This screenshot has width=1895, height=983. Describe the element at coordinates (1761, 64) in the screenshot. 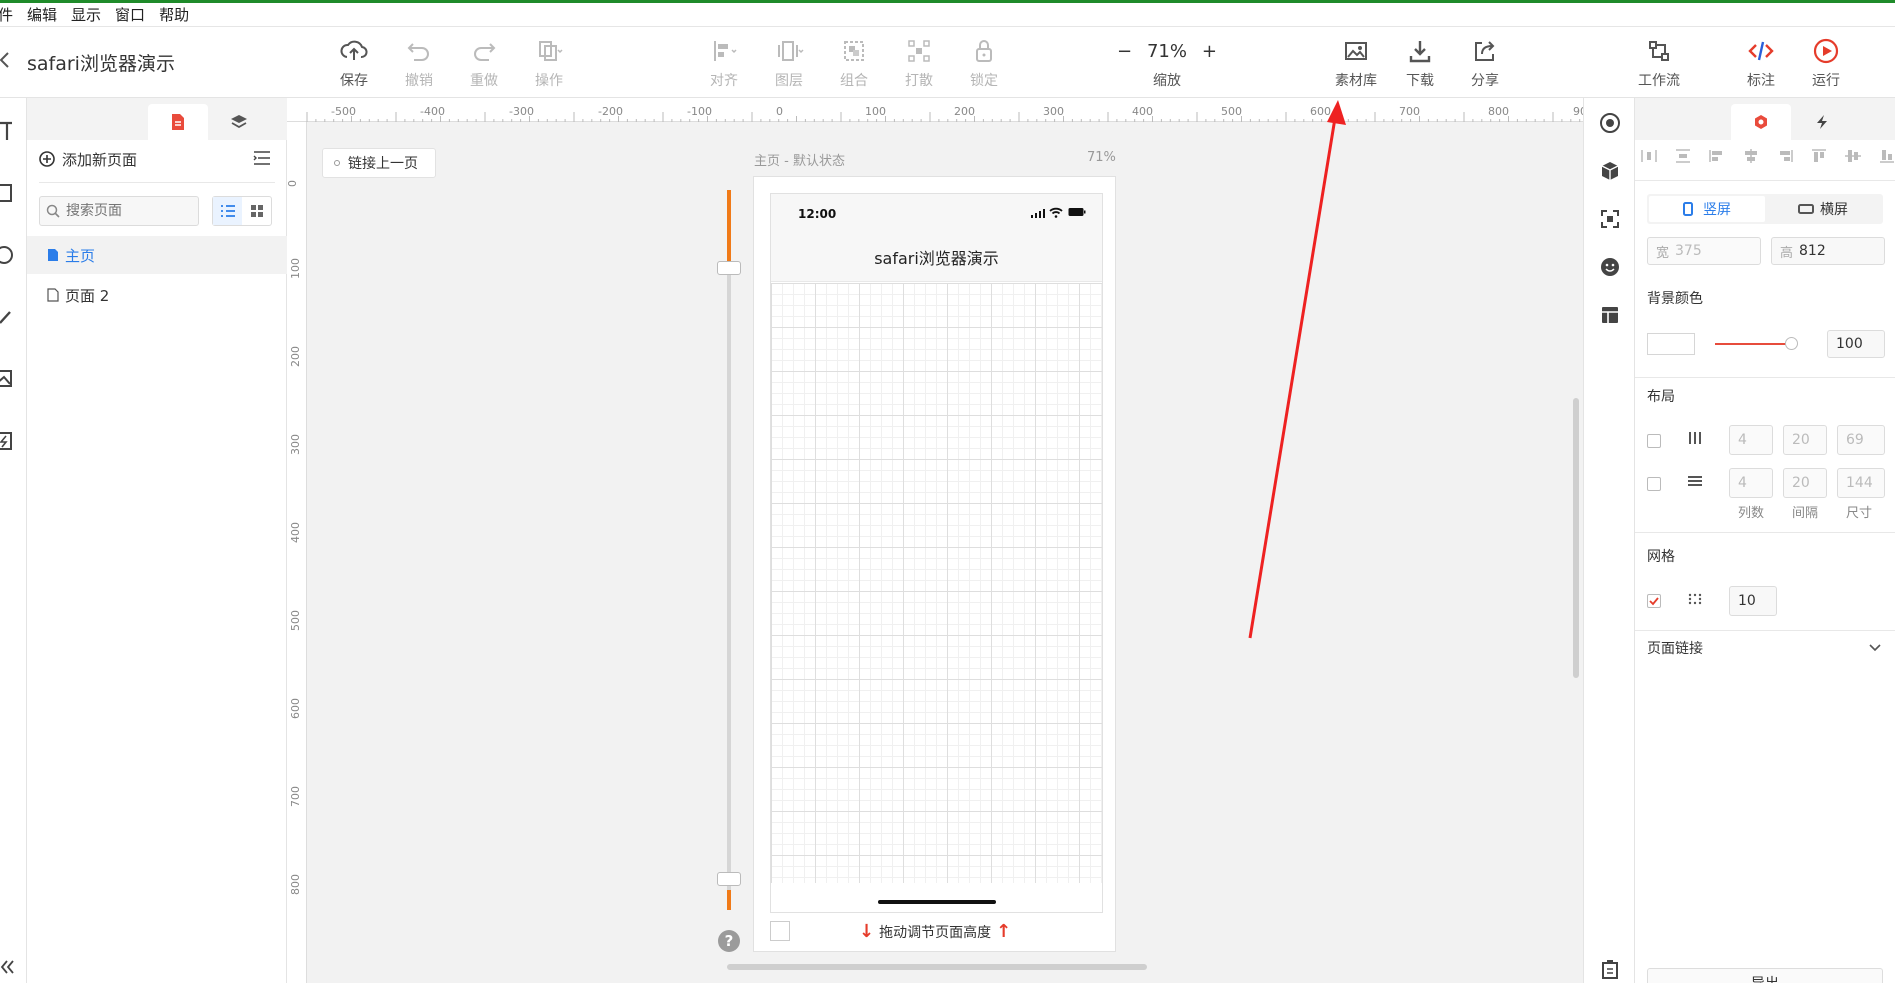

I see `annotate-button: 标注` at that location.